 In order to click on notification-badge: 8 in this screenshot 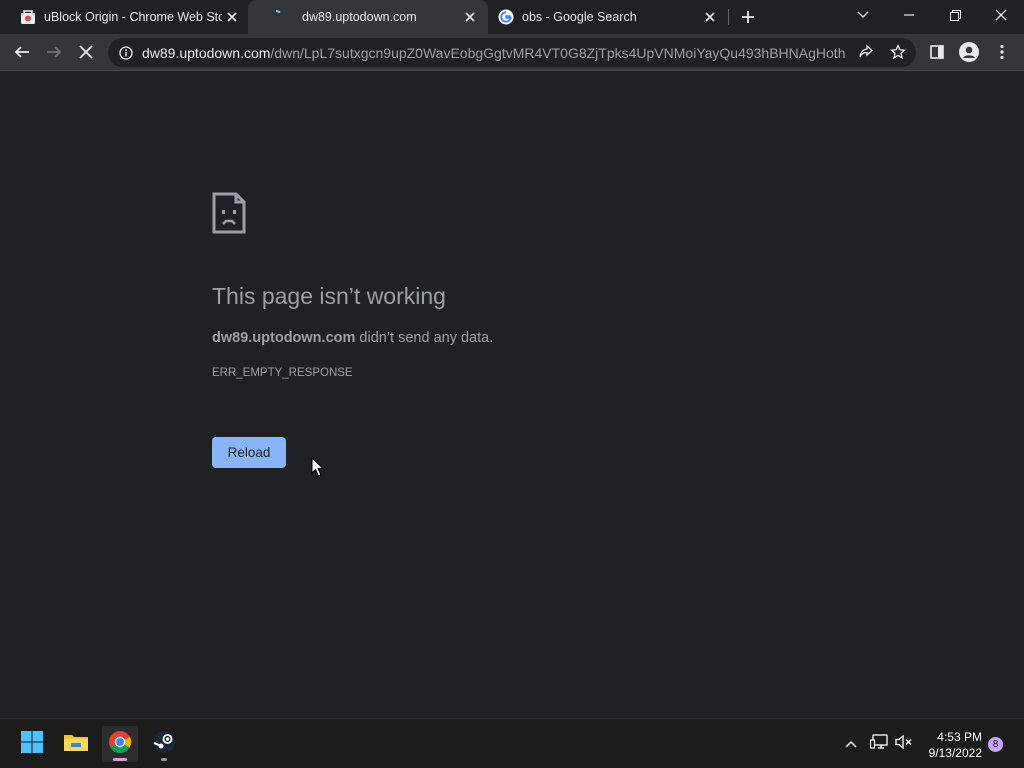, I will do `click(995, 744)`.